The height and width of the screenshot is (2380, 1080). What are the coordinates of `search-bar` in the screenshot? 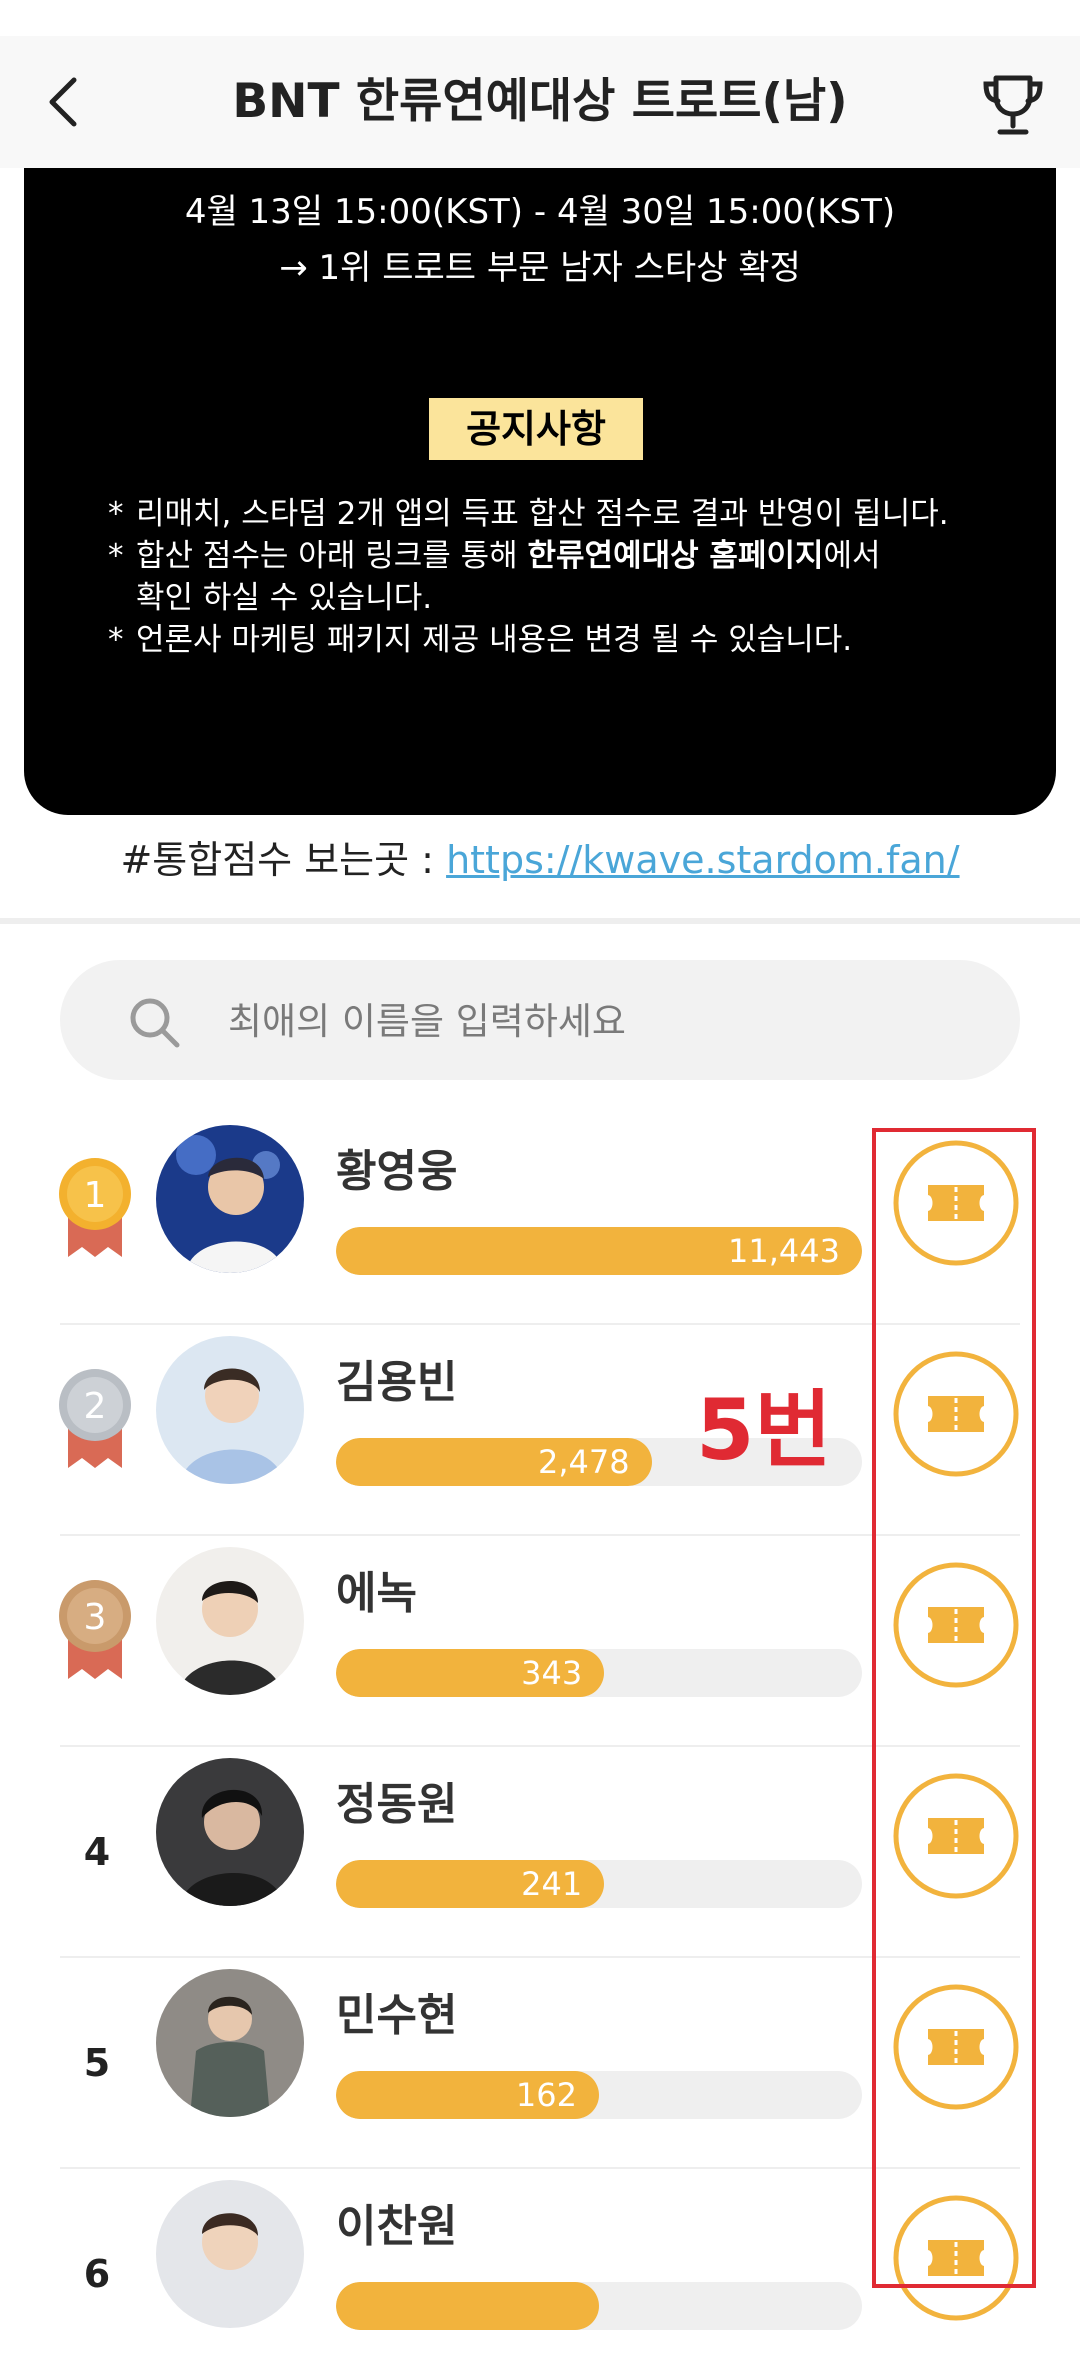 It's located at (540, 1021).